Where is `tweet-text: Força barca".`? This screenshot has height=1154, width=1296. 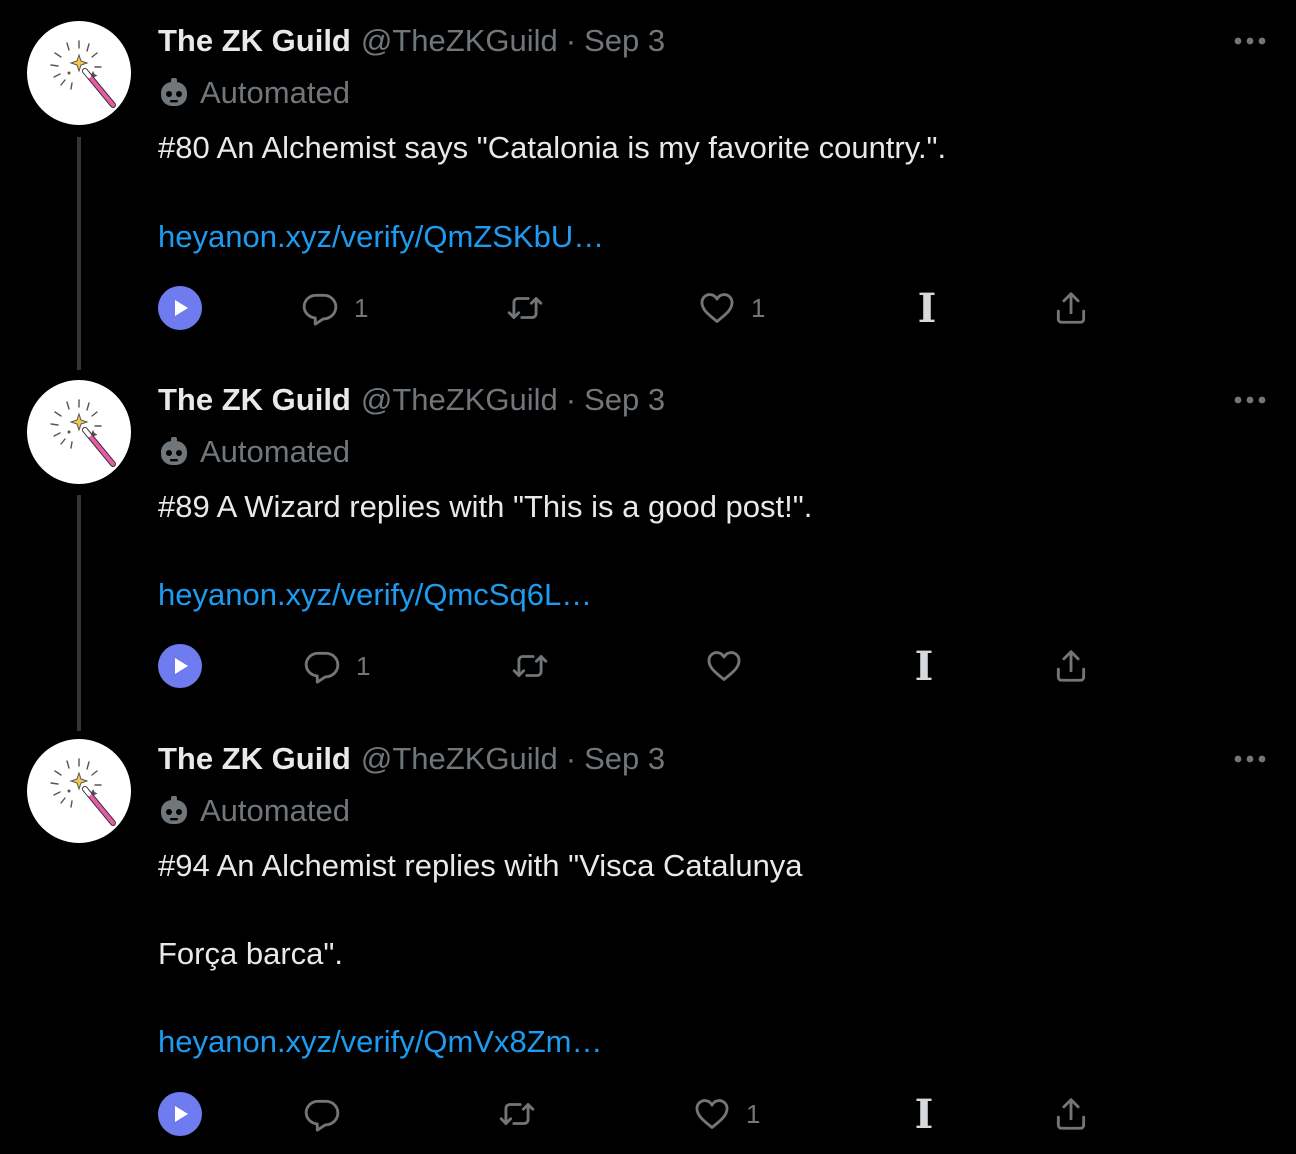
tweet-text: Força barca". is located at coordinates (251, 953).